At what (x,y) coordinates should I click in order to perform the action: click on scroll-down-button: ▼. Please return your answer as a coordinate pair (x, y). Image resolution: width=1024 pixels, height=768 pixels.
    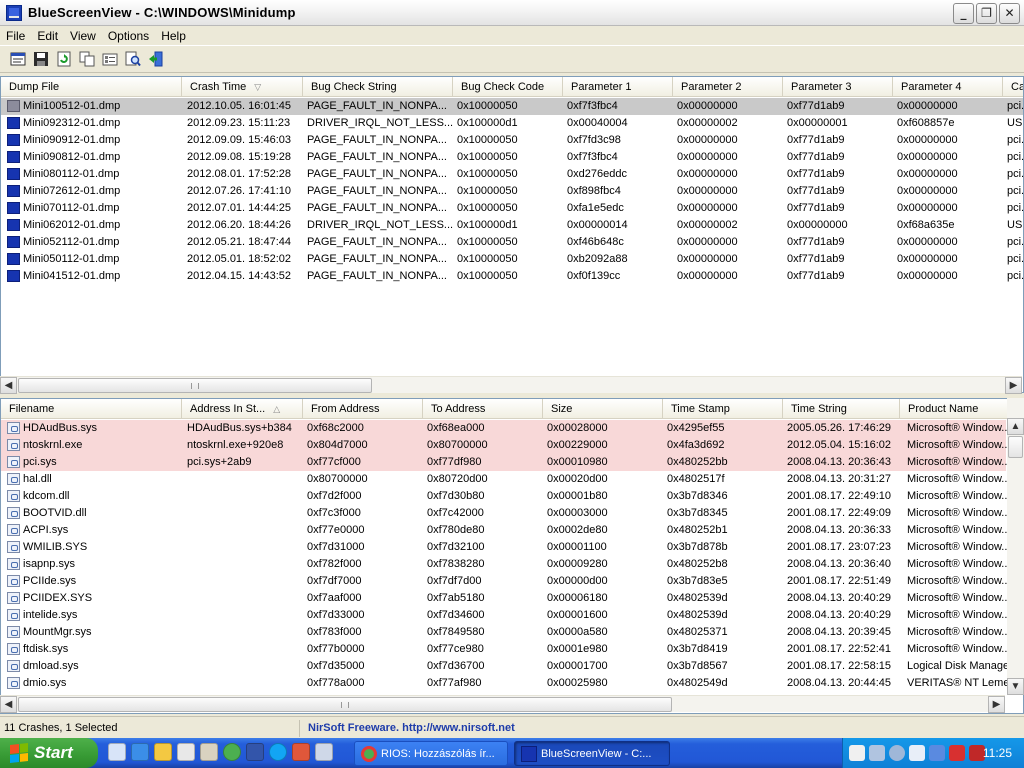
    Looking at the image, I should click on (1015, 686).